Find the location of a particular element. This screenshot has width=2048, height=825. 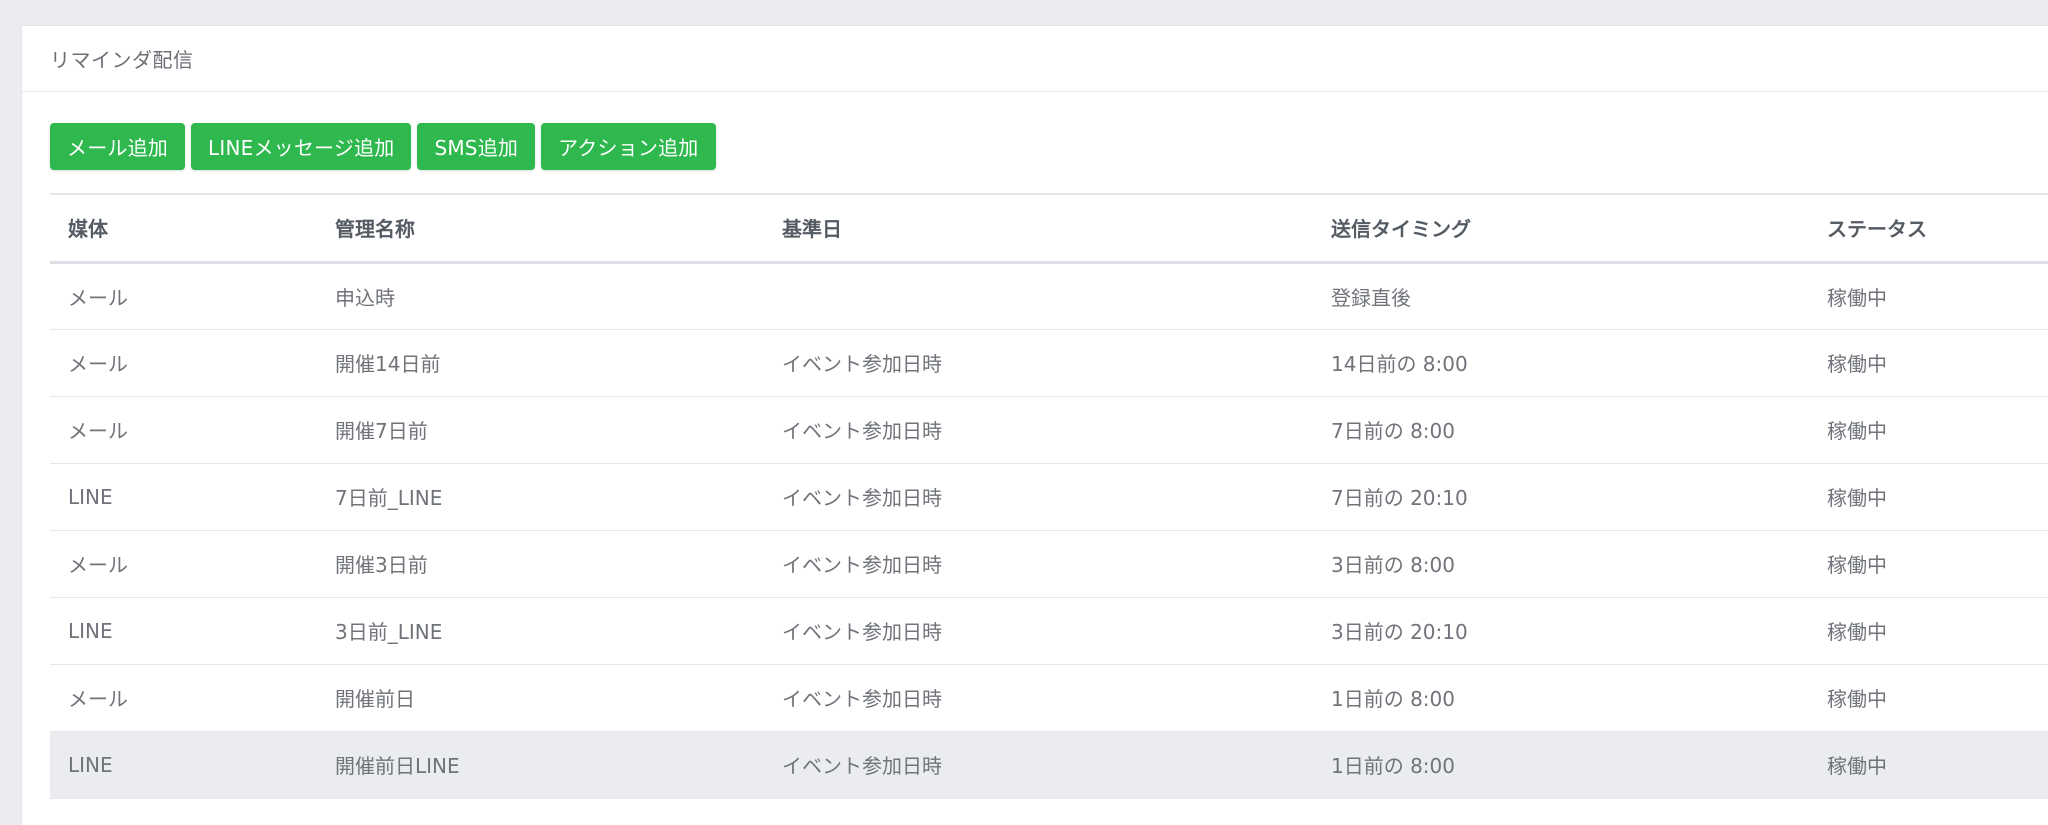

table-row: メール 開催前日 イベント参加日時 1日前の 8:00 稼働中 is located at coordinates (1049, 698).